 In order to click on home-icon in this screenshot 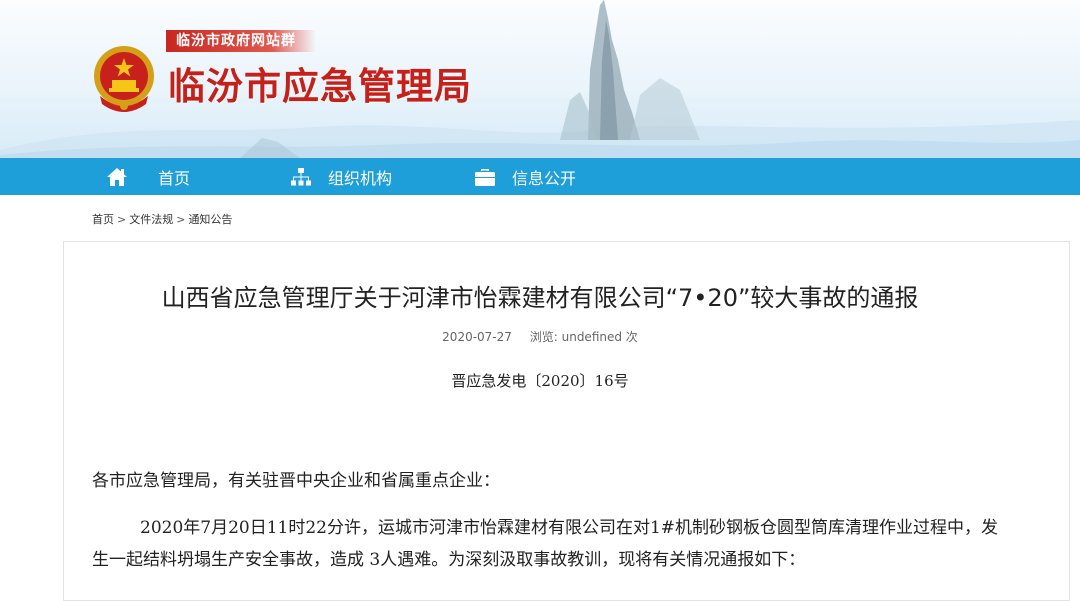, I will do `click(117, 176)`.